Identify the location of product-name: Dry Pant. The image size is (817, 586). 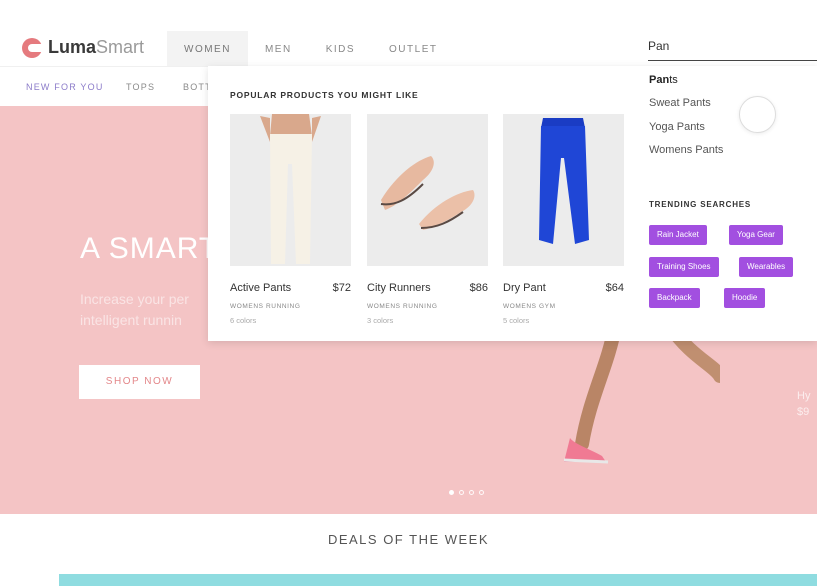
(524, 288).